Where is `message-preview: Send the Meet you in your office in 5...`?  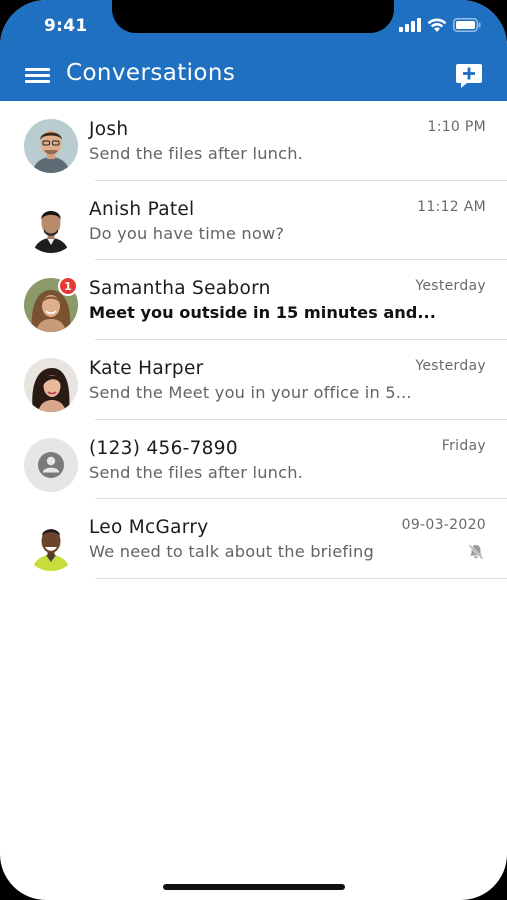
message-preview: Send the Meet you in your office in 5... is located at coordinates (250, 393).